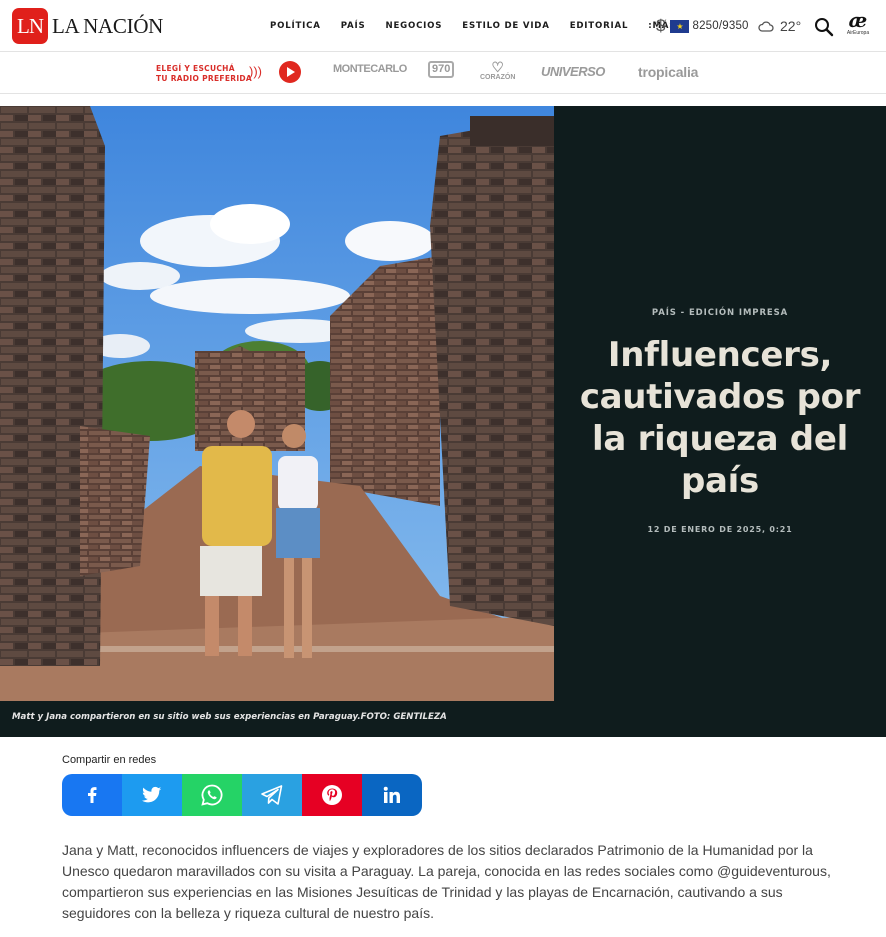 The width and height of the screenshot is (886, 937). I want to click on telegram-icon, so click(272, 795).